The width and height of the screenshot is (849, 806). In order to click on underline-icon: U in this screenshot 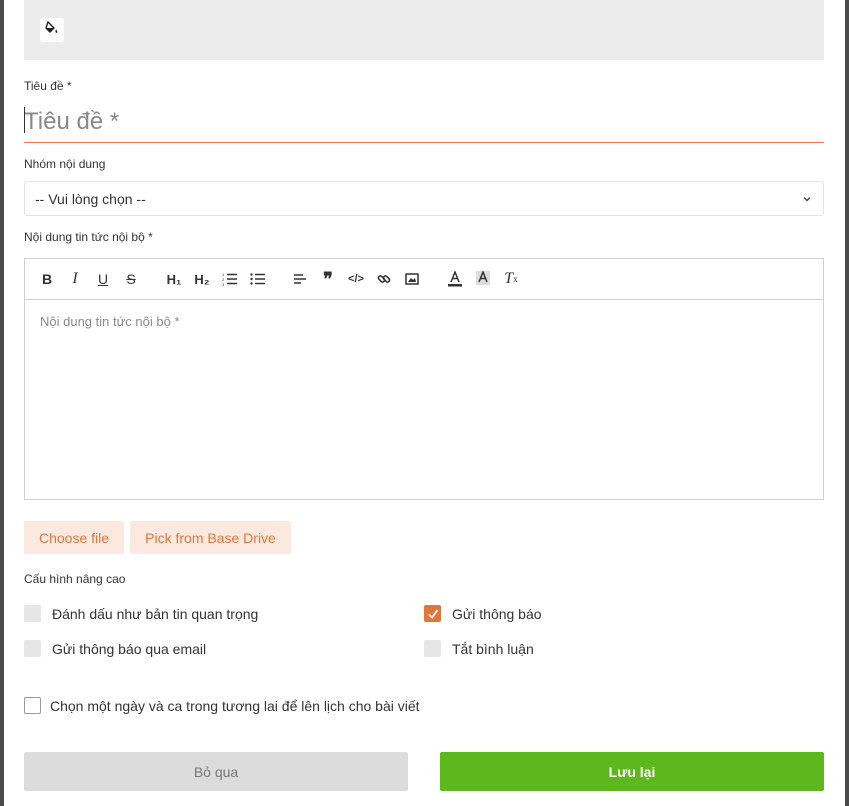, I will do `click(103, 279)`.